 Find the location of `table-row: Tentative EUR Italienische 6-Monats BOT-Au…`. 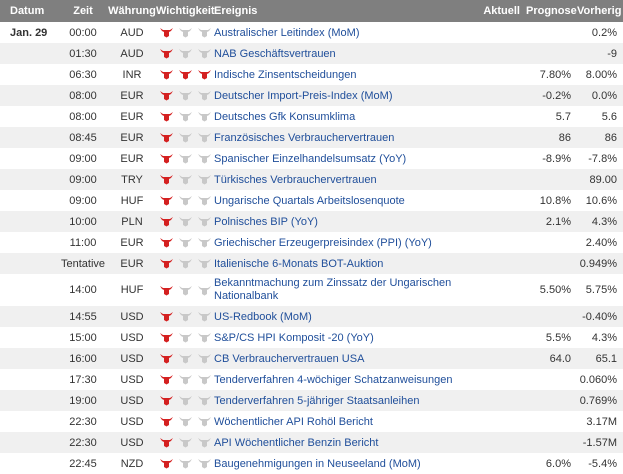

table-row: Tentative EUR Italienische 6-Monats BOT-Au… is located at coordinates (311, 263).